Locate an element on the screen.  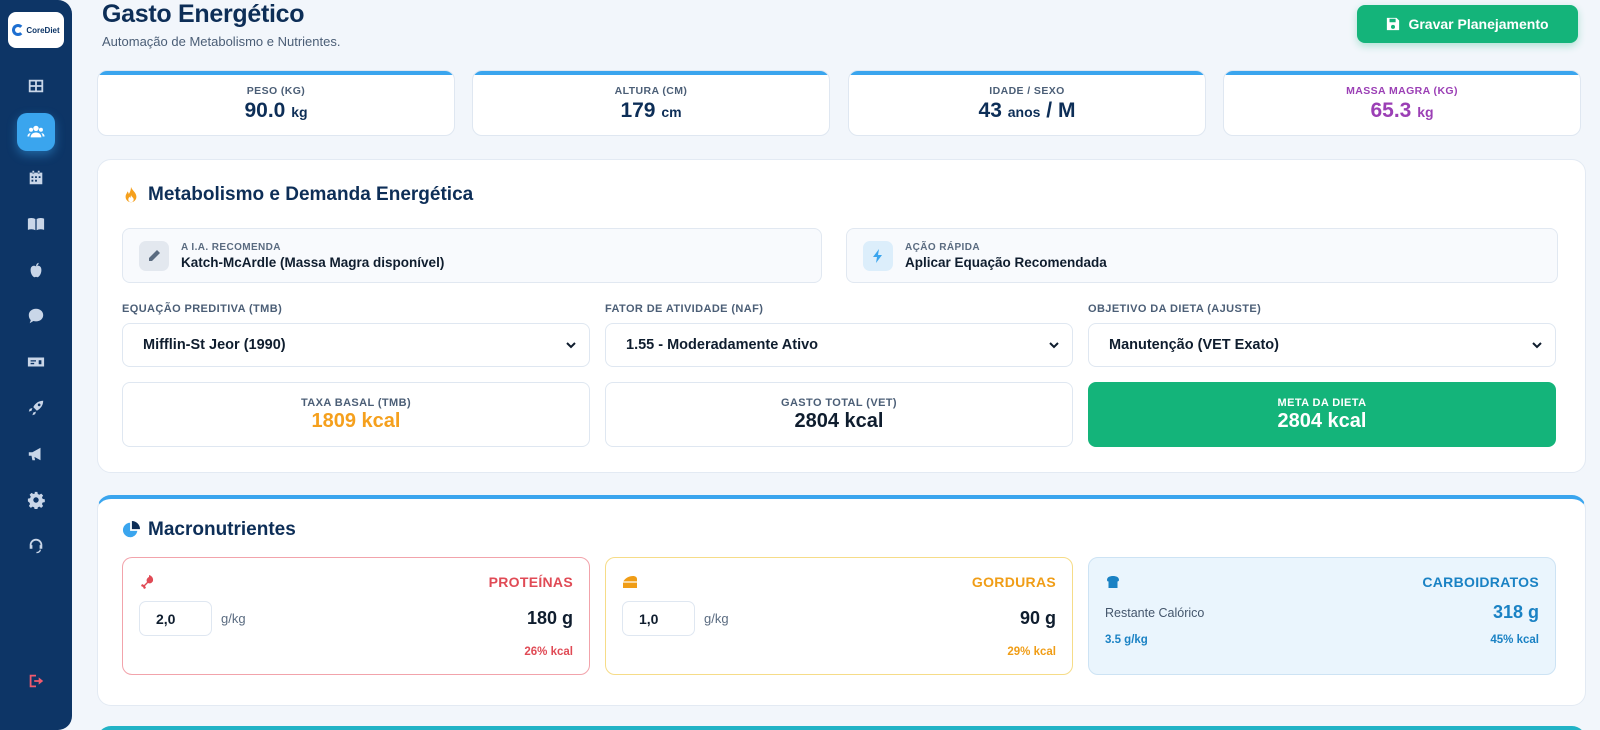
logout-button is located at coordinates (36, 681).